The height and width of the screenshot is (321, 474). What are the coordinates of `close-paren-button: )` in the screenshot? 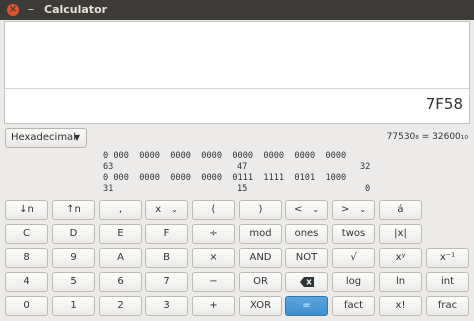 It's located at (260, 210).